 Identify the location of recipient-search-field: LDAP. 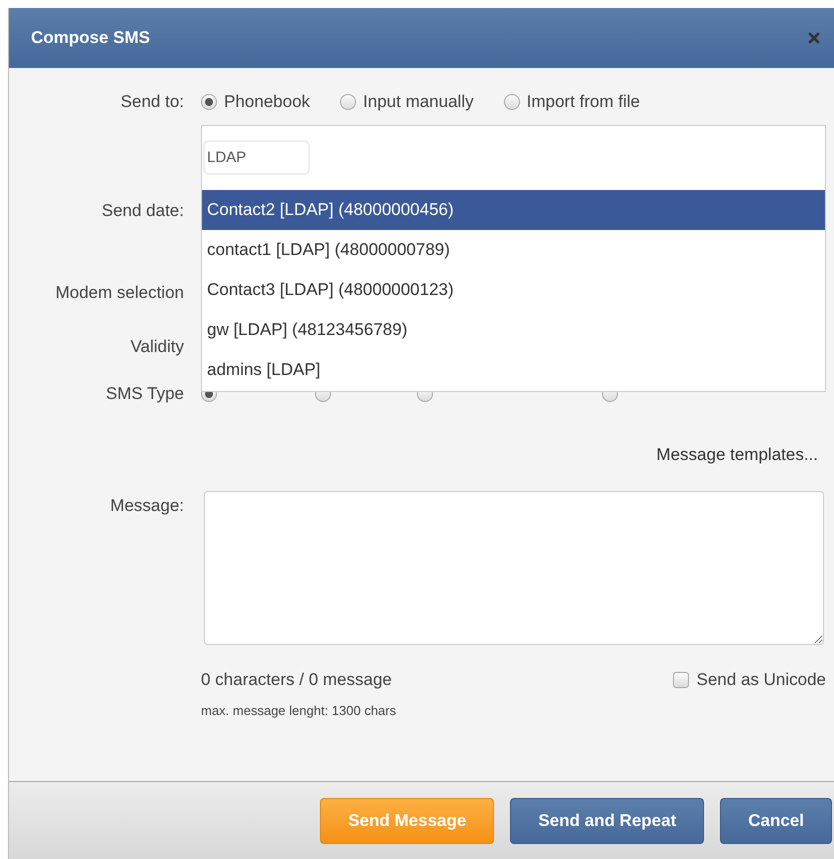
(256, 157).